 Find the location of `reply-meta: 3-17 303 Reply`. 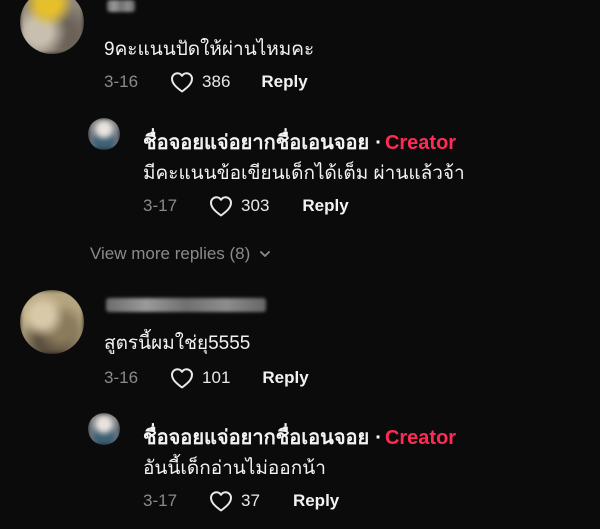

reply-meta: 3-17 303 Reply is located at coordinates (246, 206).